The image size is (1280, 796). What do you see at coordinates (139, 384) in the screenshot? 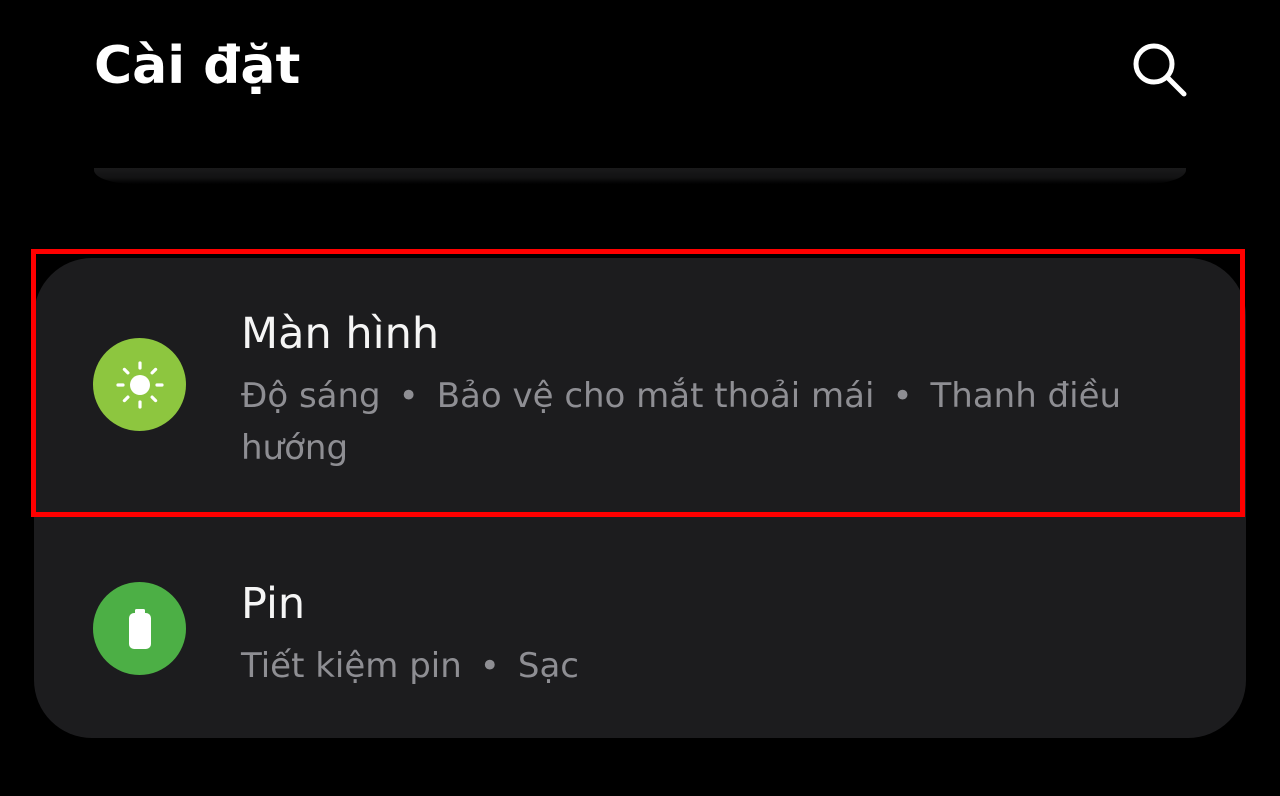
I see `brightness-sun-icon` at bounding box center [139, 384].